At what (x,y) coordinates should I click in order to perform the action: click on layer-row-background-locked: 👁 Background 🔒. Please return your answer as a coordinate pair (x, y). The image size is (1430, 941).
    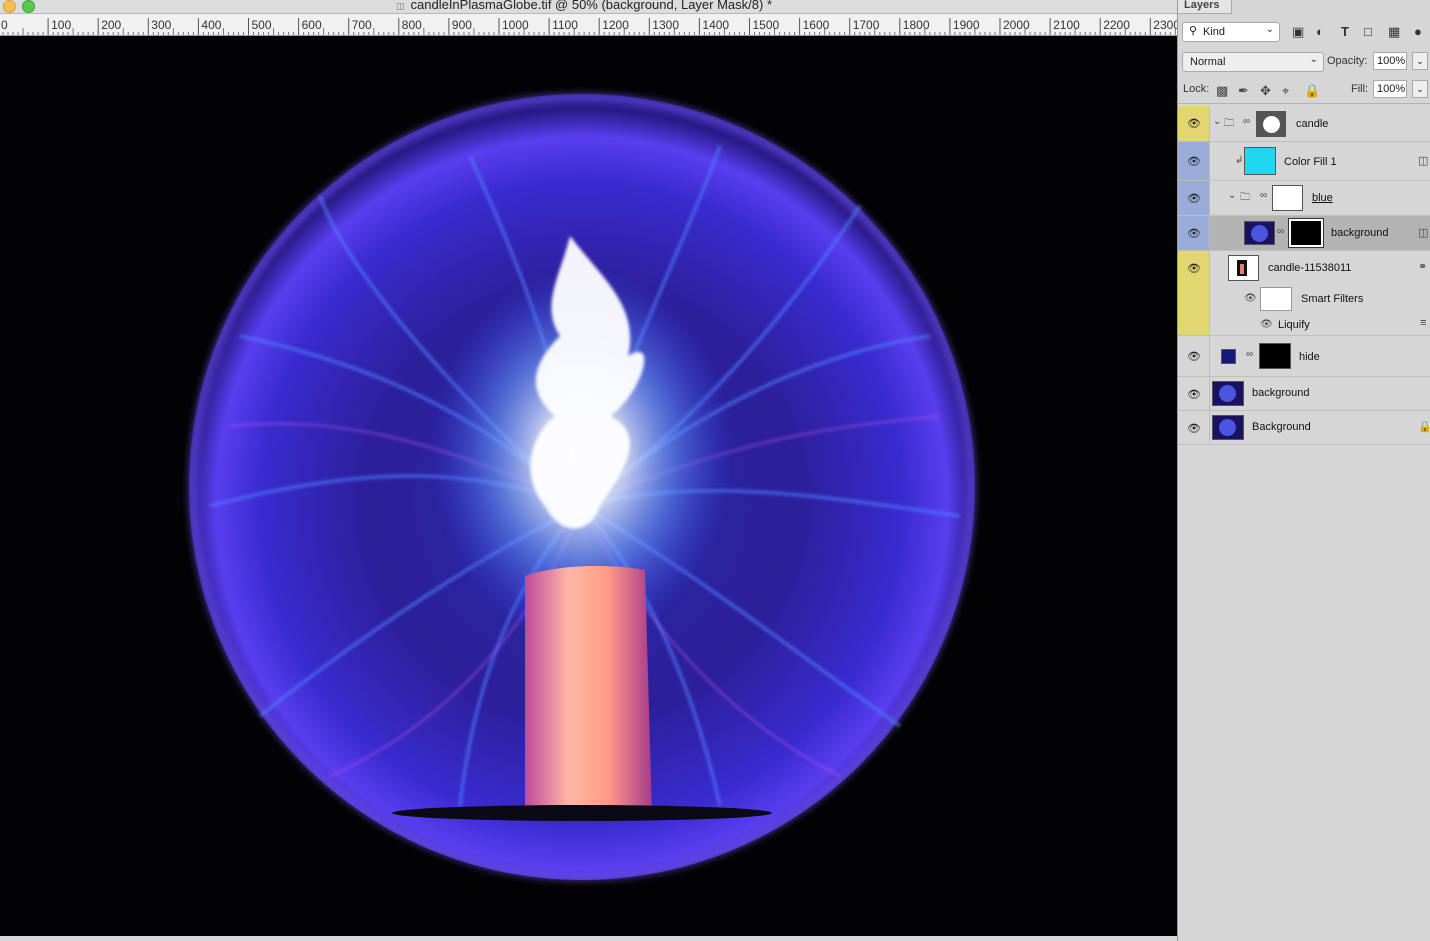
    Looking at the image, I should click on (1304, 428).